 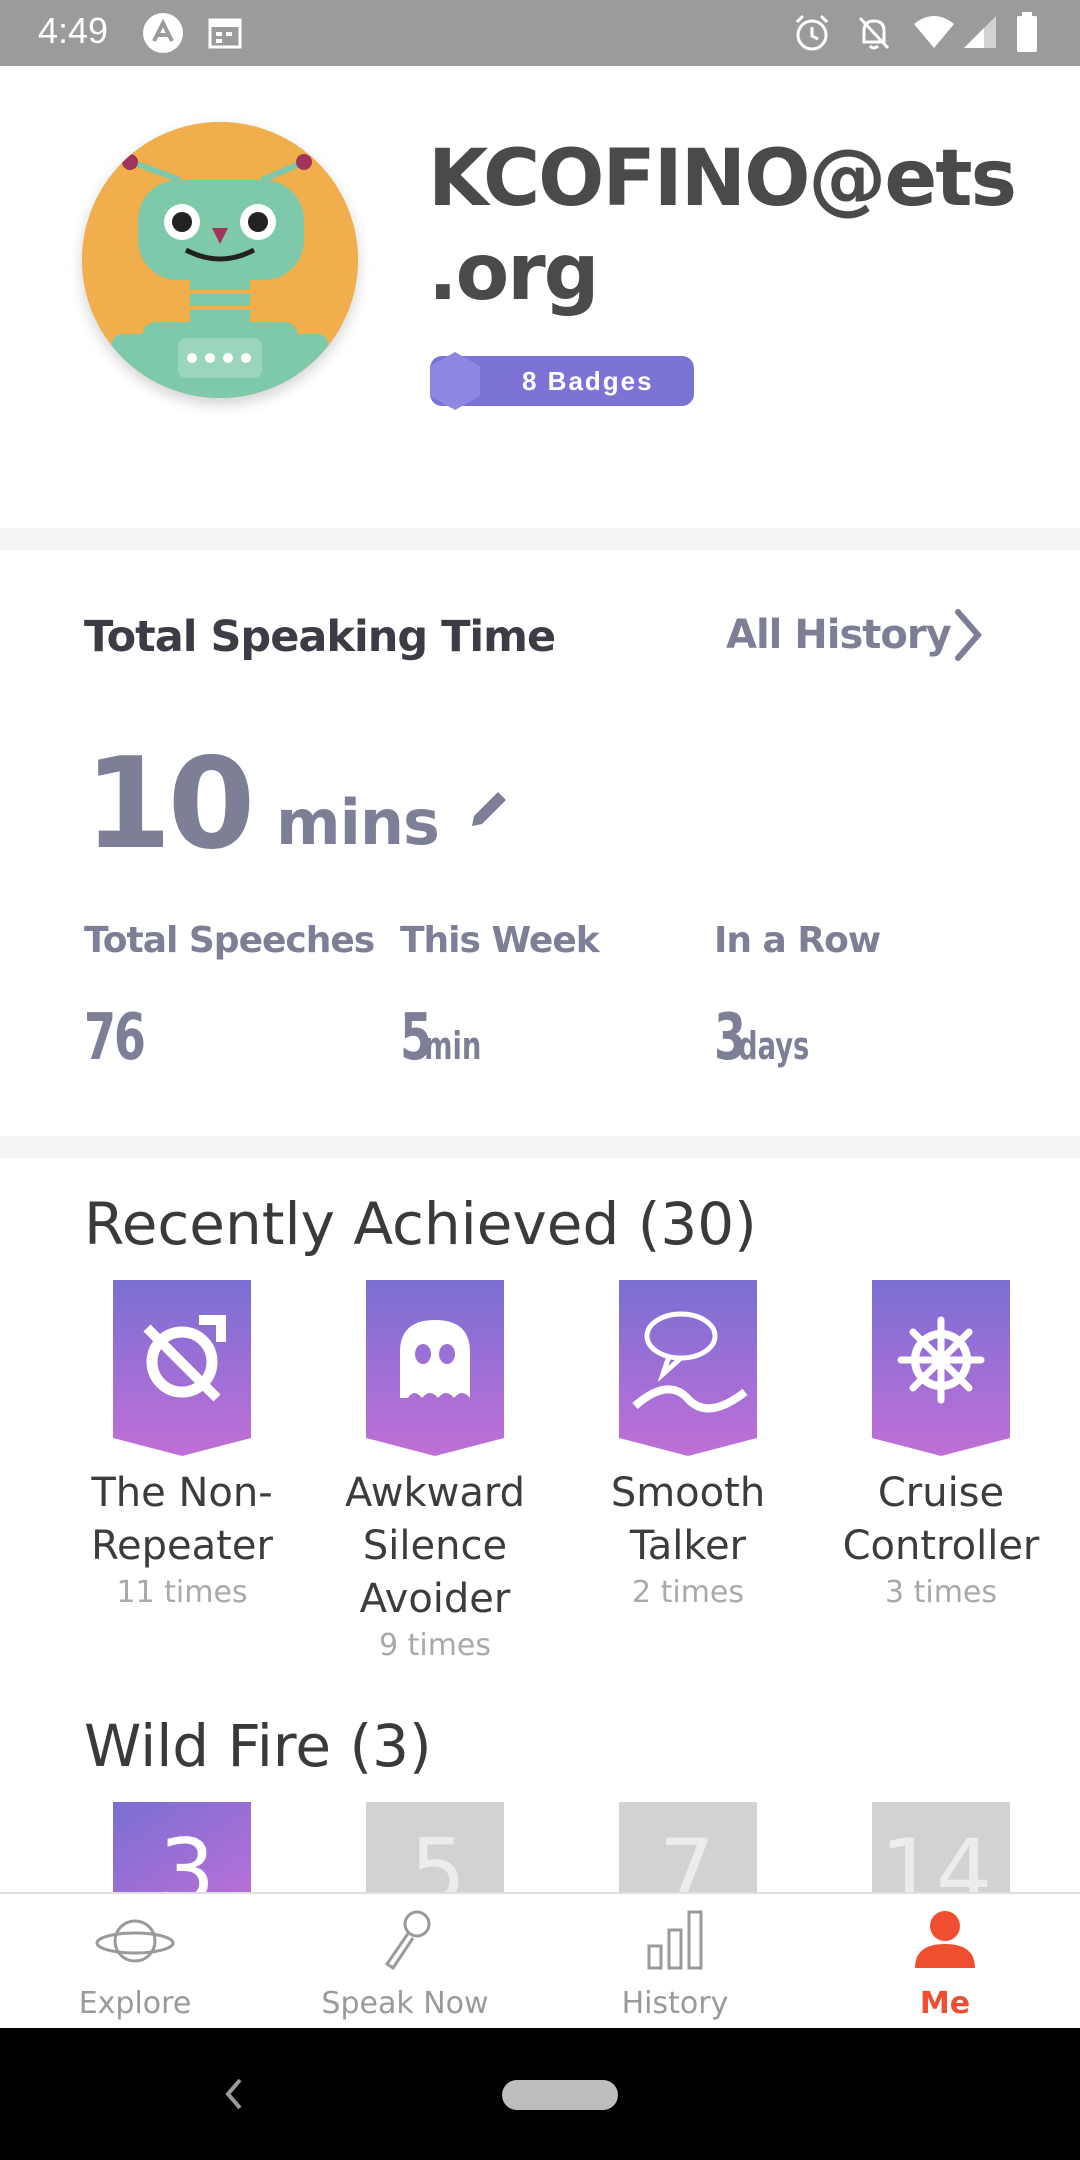 I want to click on nav-explore: Explore, so click(x=135, y=1962).